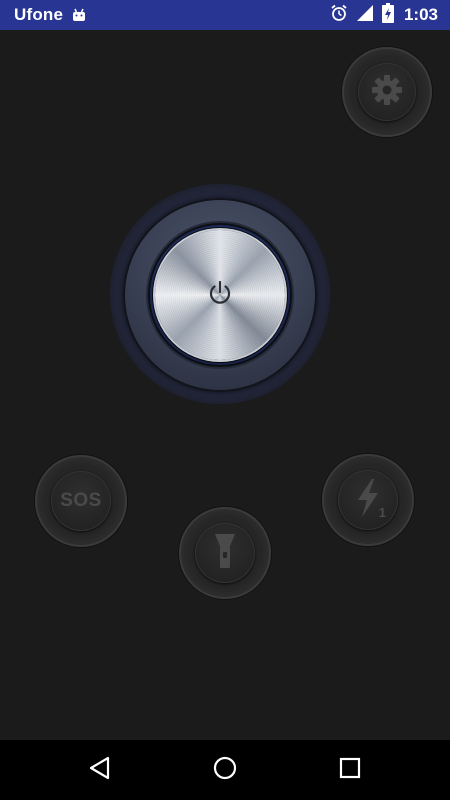  I want to click on settings-button-face, so click(387, 92).